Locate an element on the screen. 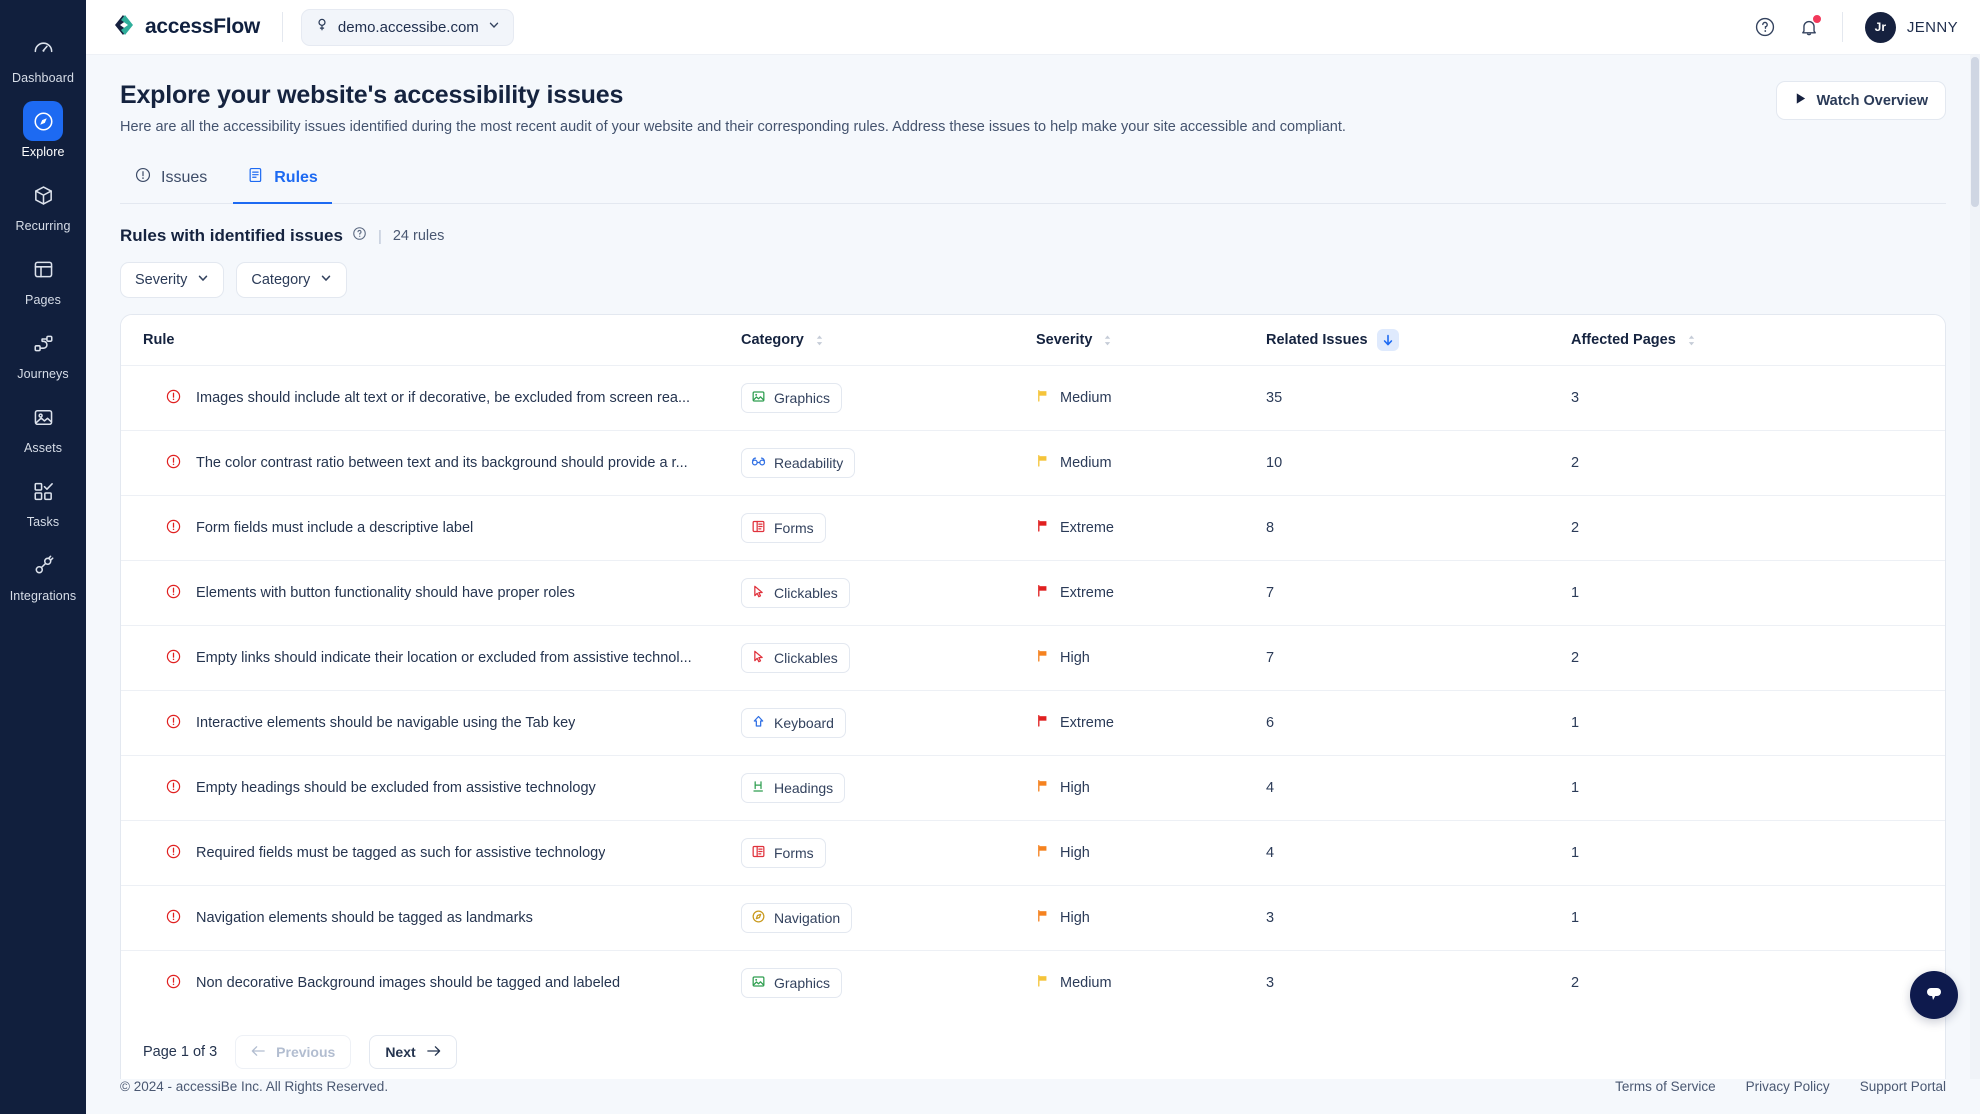  sort-desc-icon is located at coordinates (1387, 340).